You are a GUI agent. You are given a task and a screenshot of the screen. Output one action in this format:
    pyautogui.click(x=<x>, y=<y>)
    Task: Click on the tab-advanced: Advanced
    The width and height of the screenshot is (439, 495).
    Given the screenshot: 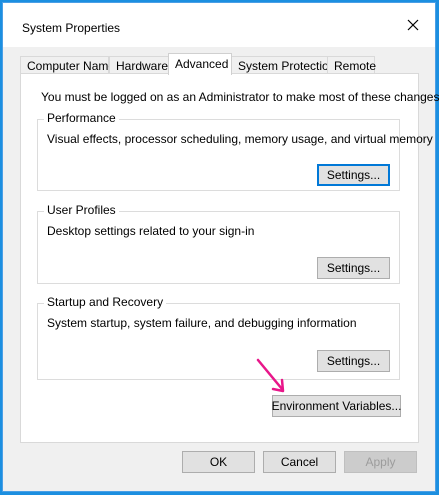 What is the action you would take?
    pyautogui.click(x=200, y=64)
    